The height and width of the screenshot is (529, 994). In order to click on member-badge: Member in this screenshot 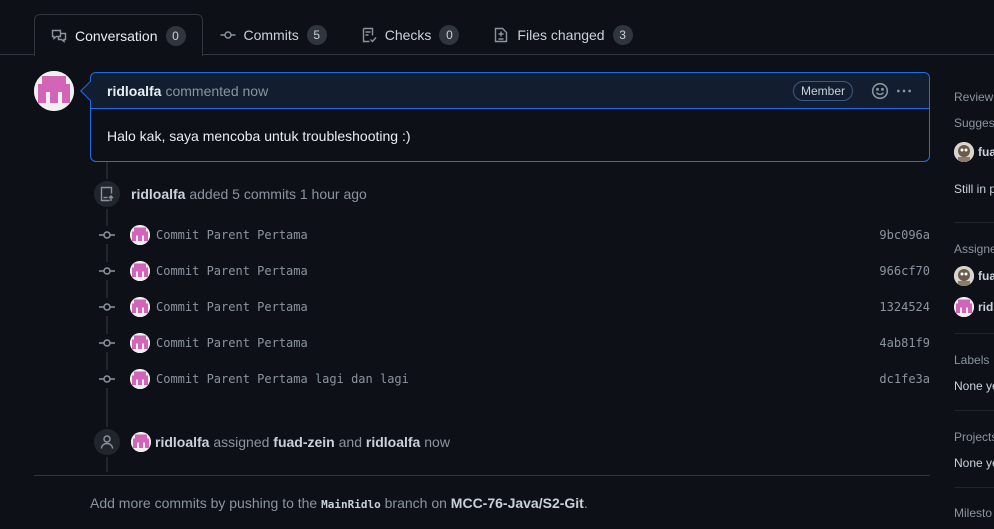, I will do `click(822, 90)`.